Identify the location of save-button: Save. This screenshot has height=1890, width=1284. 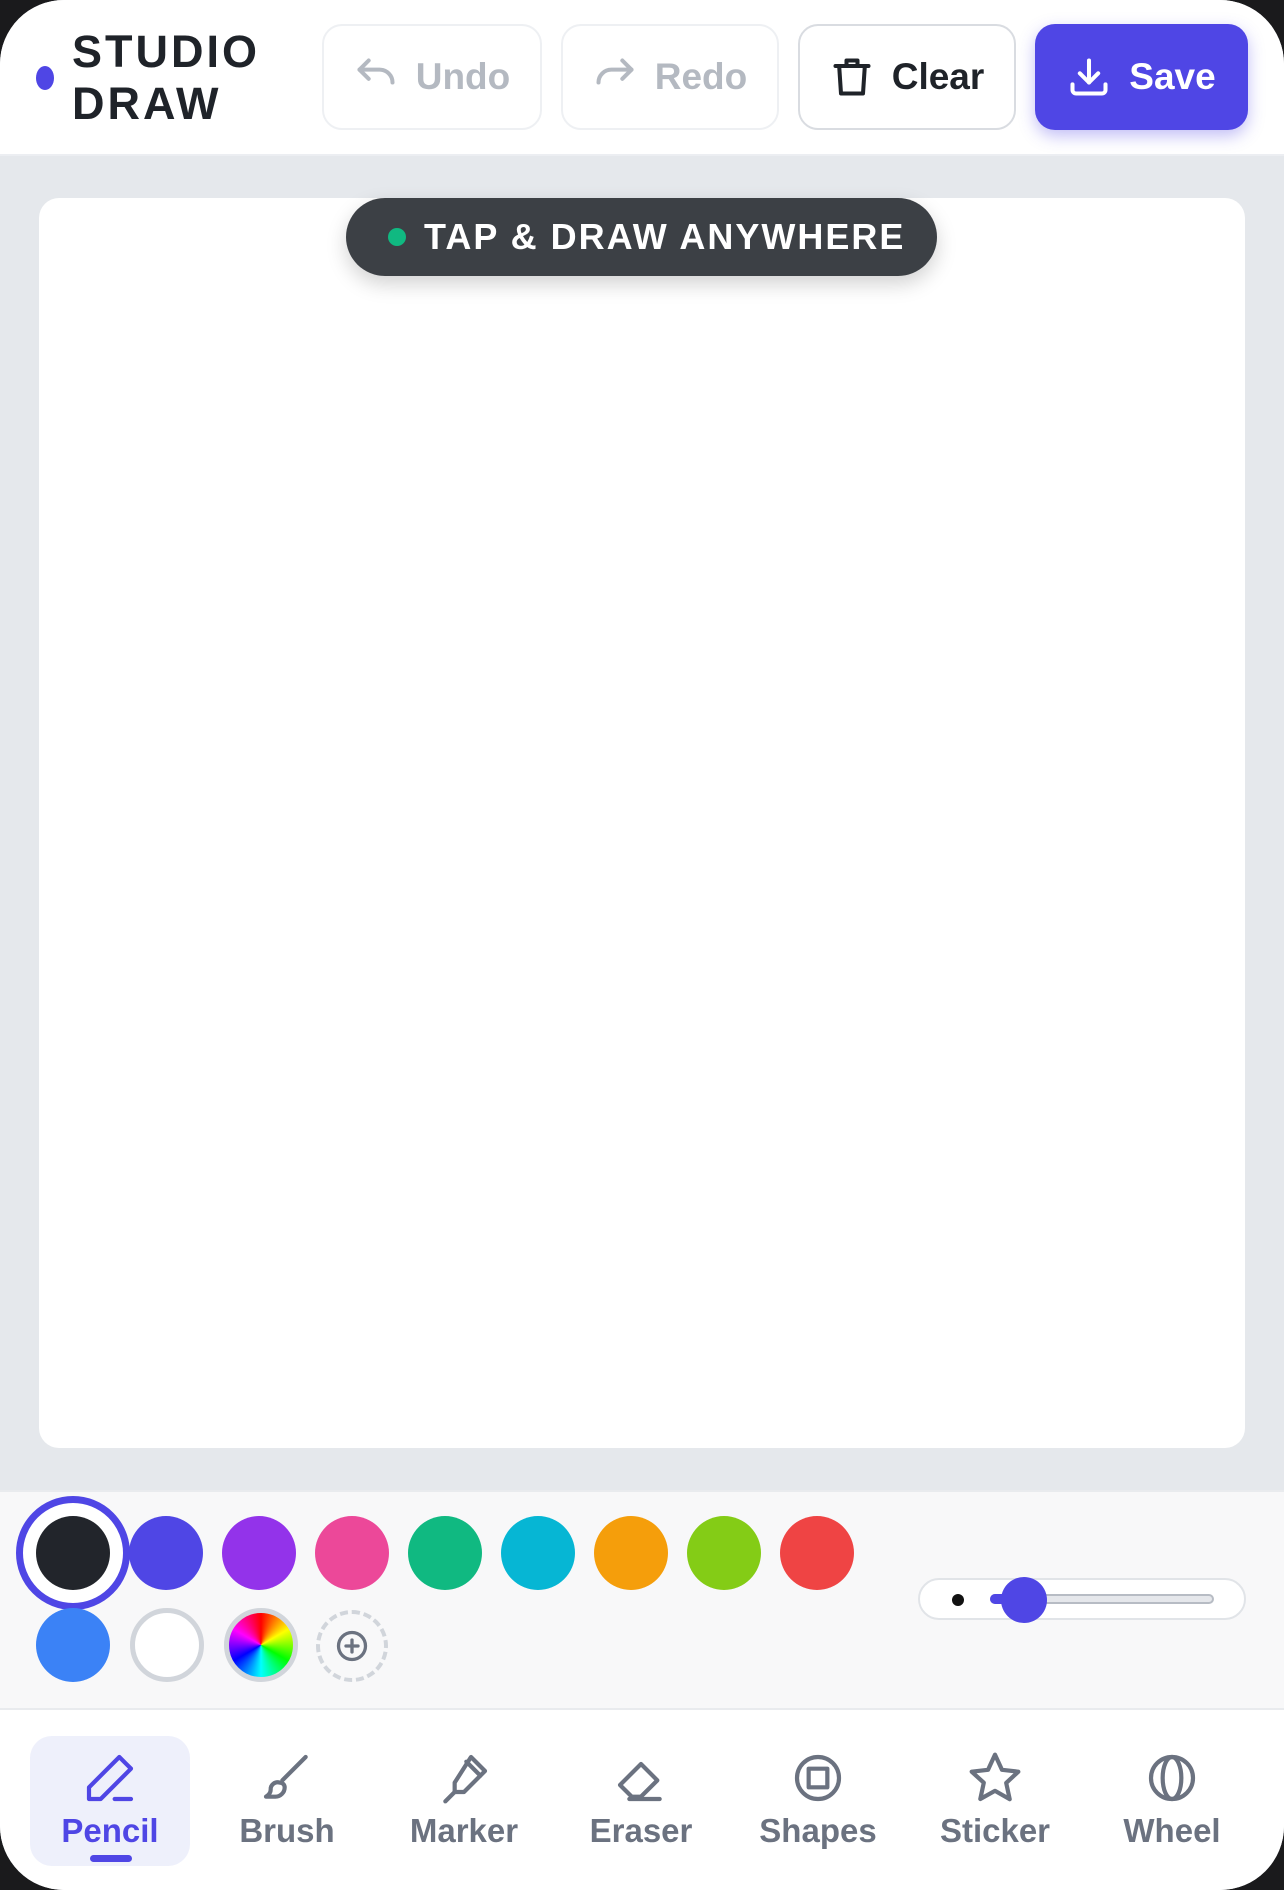
(1141, 77).